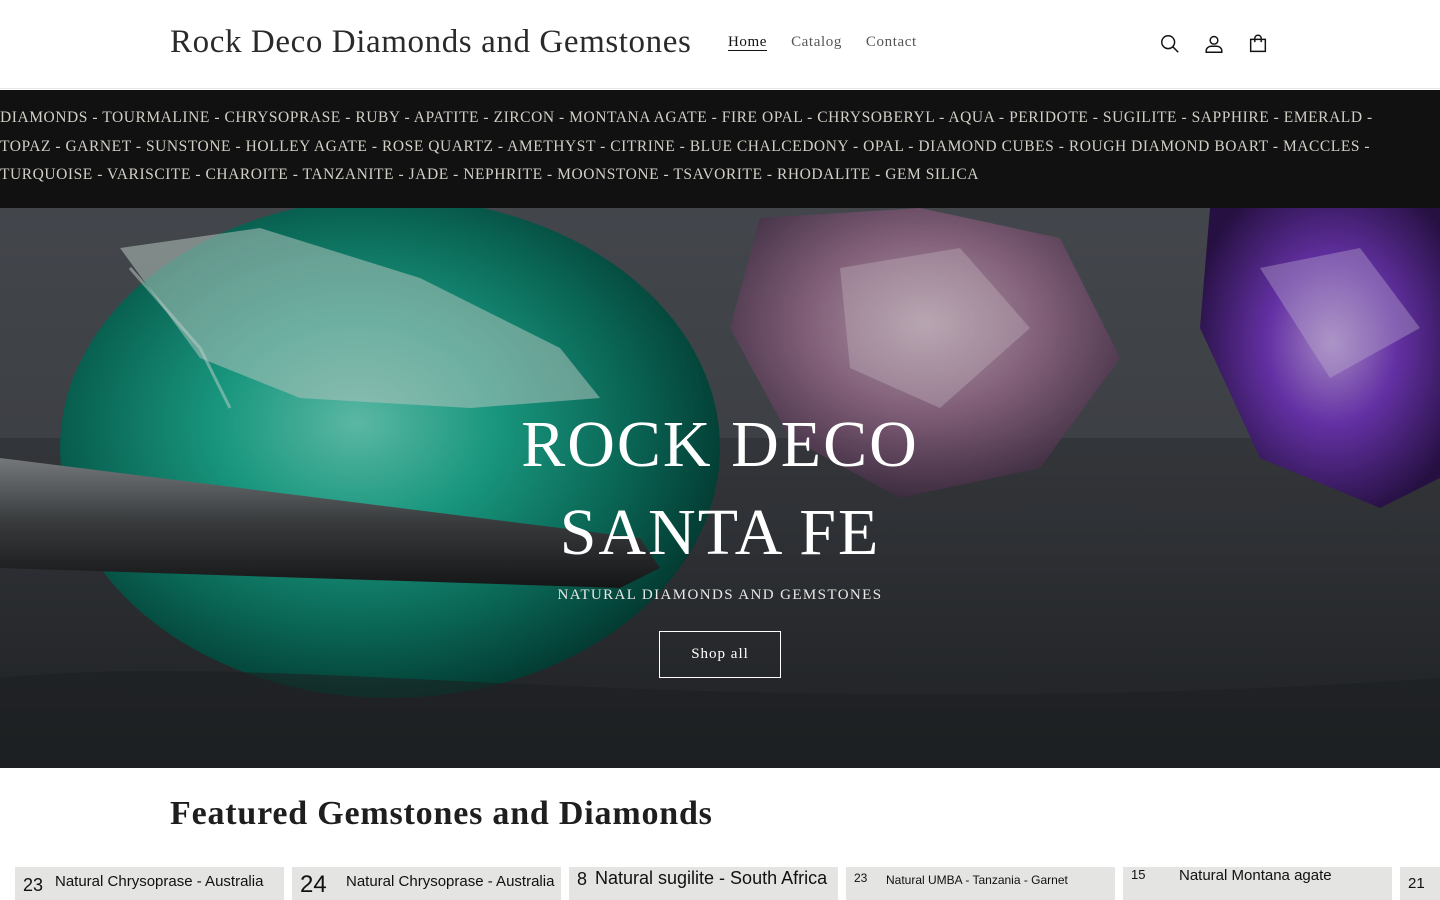 The image size is (1440, 900). What do you see at coordinates (891, 42) in the screenshot?
I see `nav-contact: Contact` at bounding box center [891, 42].